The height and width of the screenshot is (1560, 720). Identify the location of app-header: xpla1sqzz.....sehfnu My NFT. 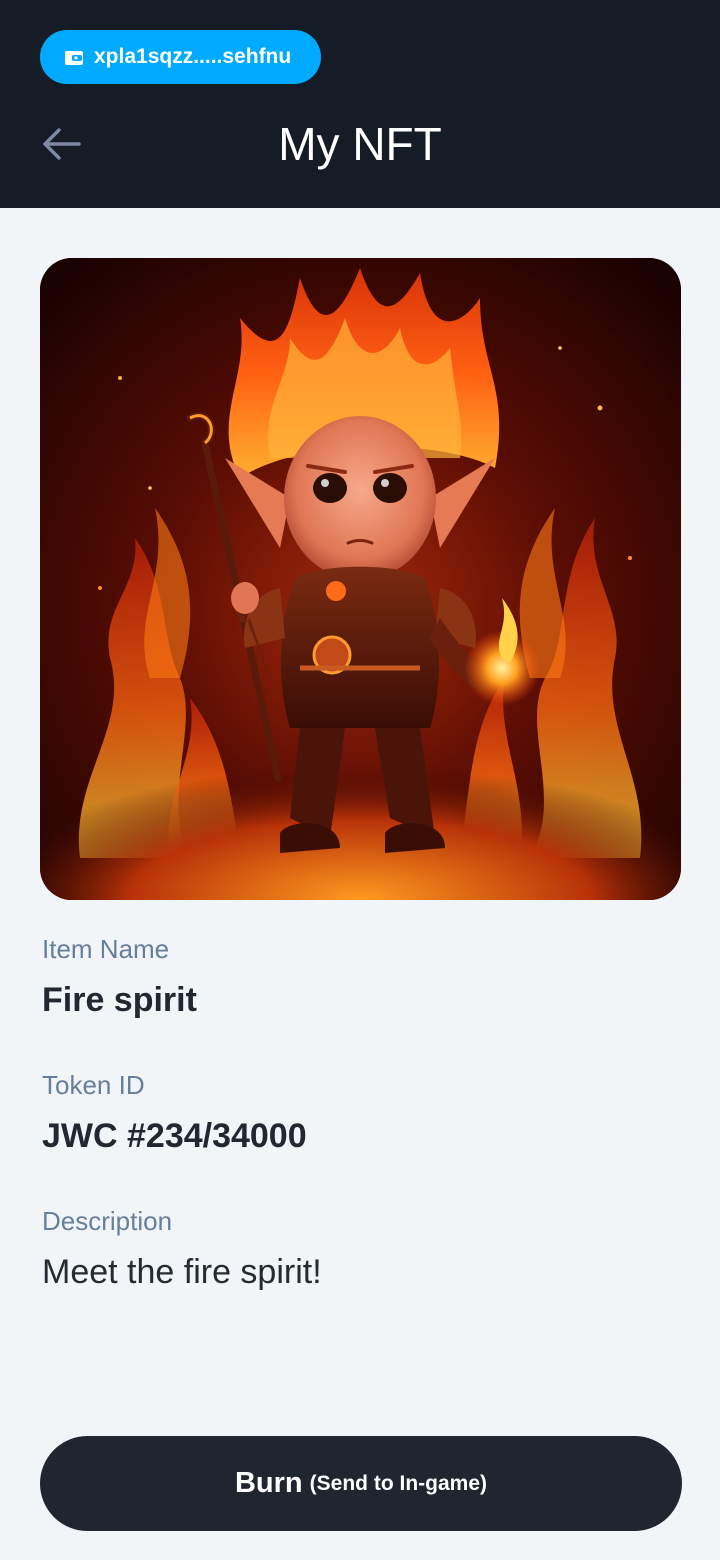
(360, 104).